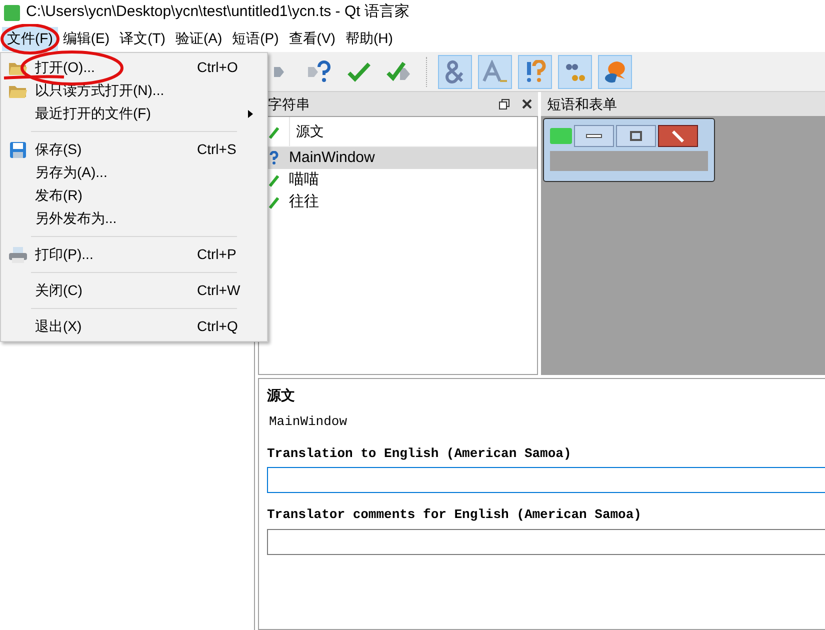 The height and width of the screenshot is (630, 825). I want to click on row-text: 往往, so click(304, 202).